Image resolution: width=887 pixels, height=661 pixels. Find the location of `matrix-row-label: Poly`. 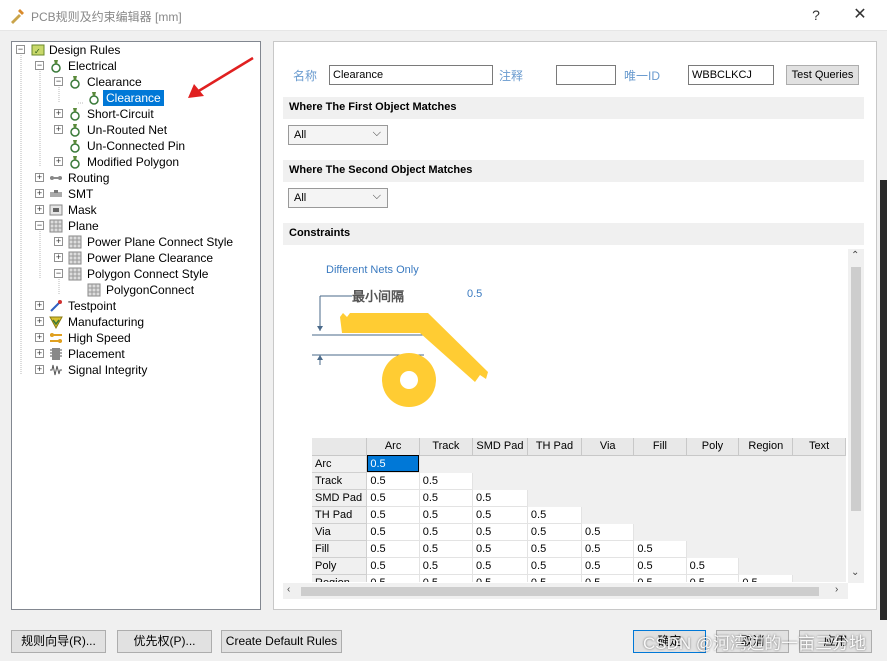

matrix-row-label: Poly is located at coordinates (340, 566).